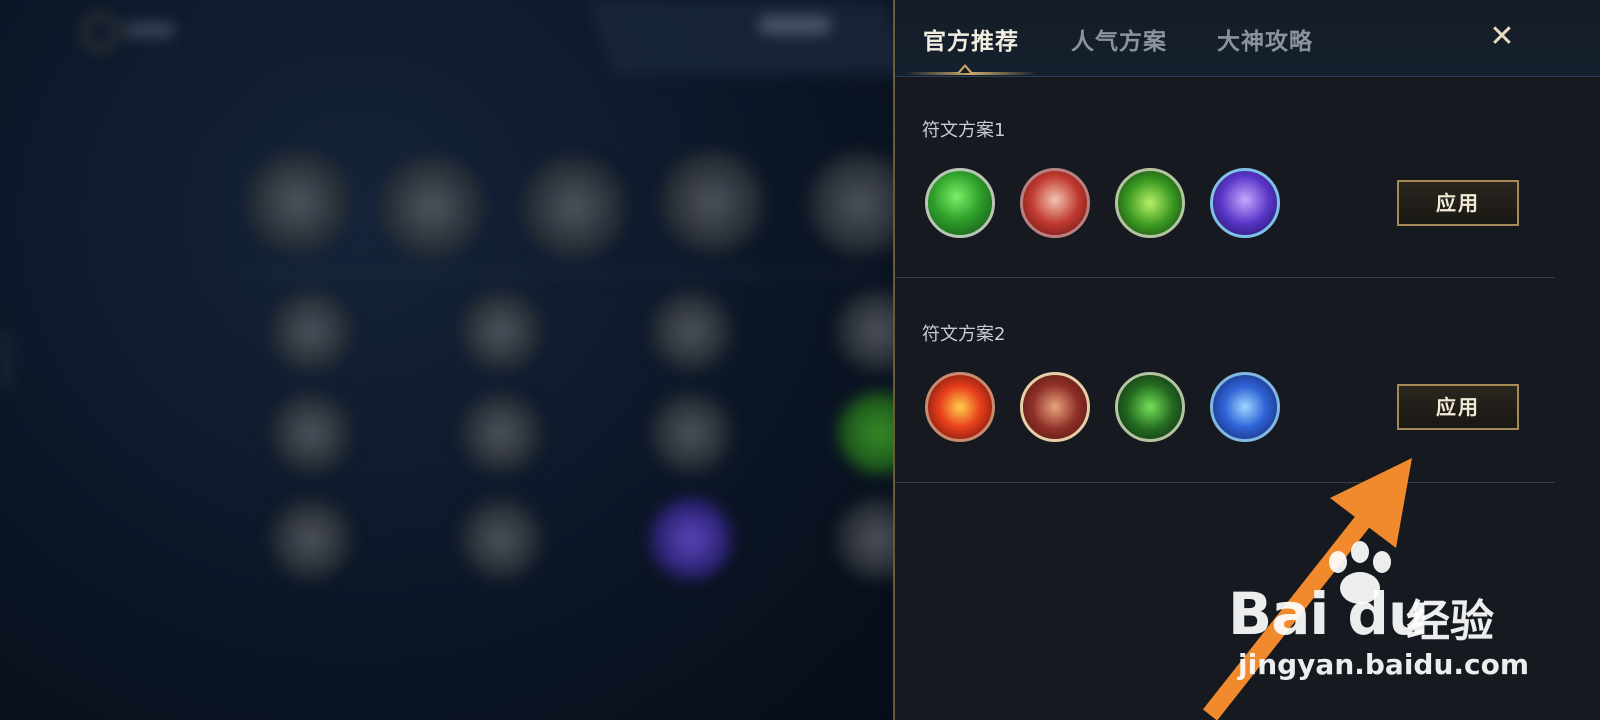  Describe the element at coordinates (150, 30) in the screenshot. I see `background-back-text` at that location.